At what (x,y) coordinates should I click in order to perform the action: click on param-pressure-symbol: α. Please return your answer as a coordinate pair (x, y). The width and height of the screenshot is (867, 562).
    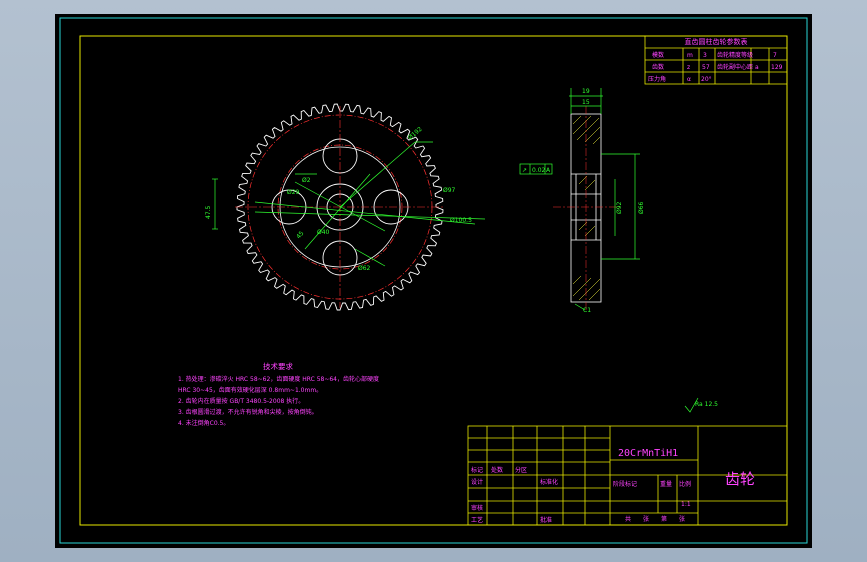
    Looking at the image, I should click on (689, 79).